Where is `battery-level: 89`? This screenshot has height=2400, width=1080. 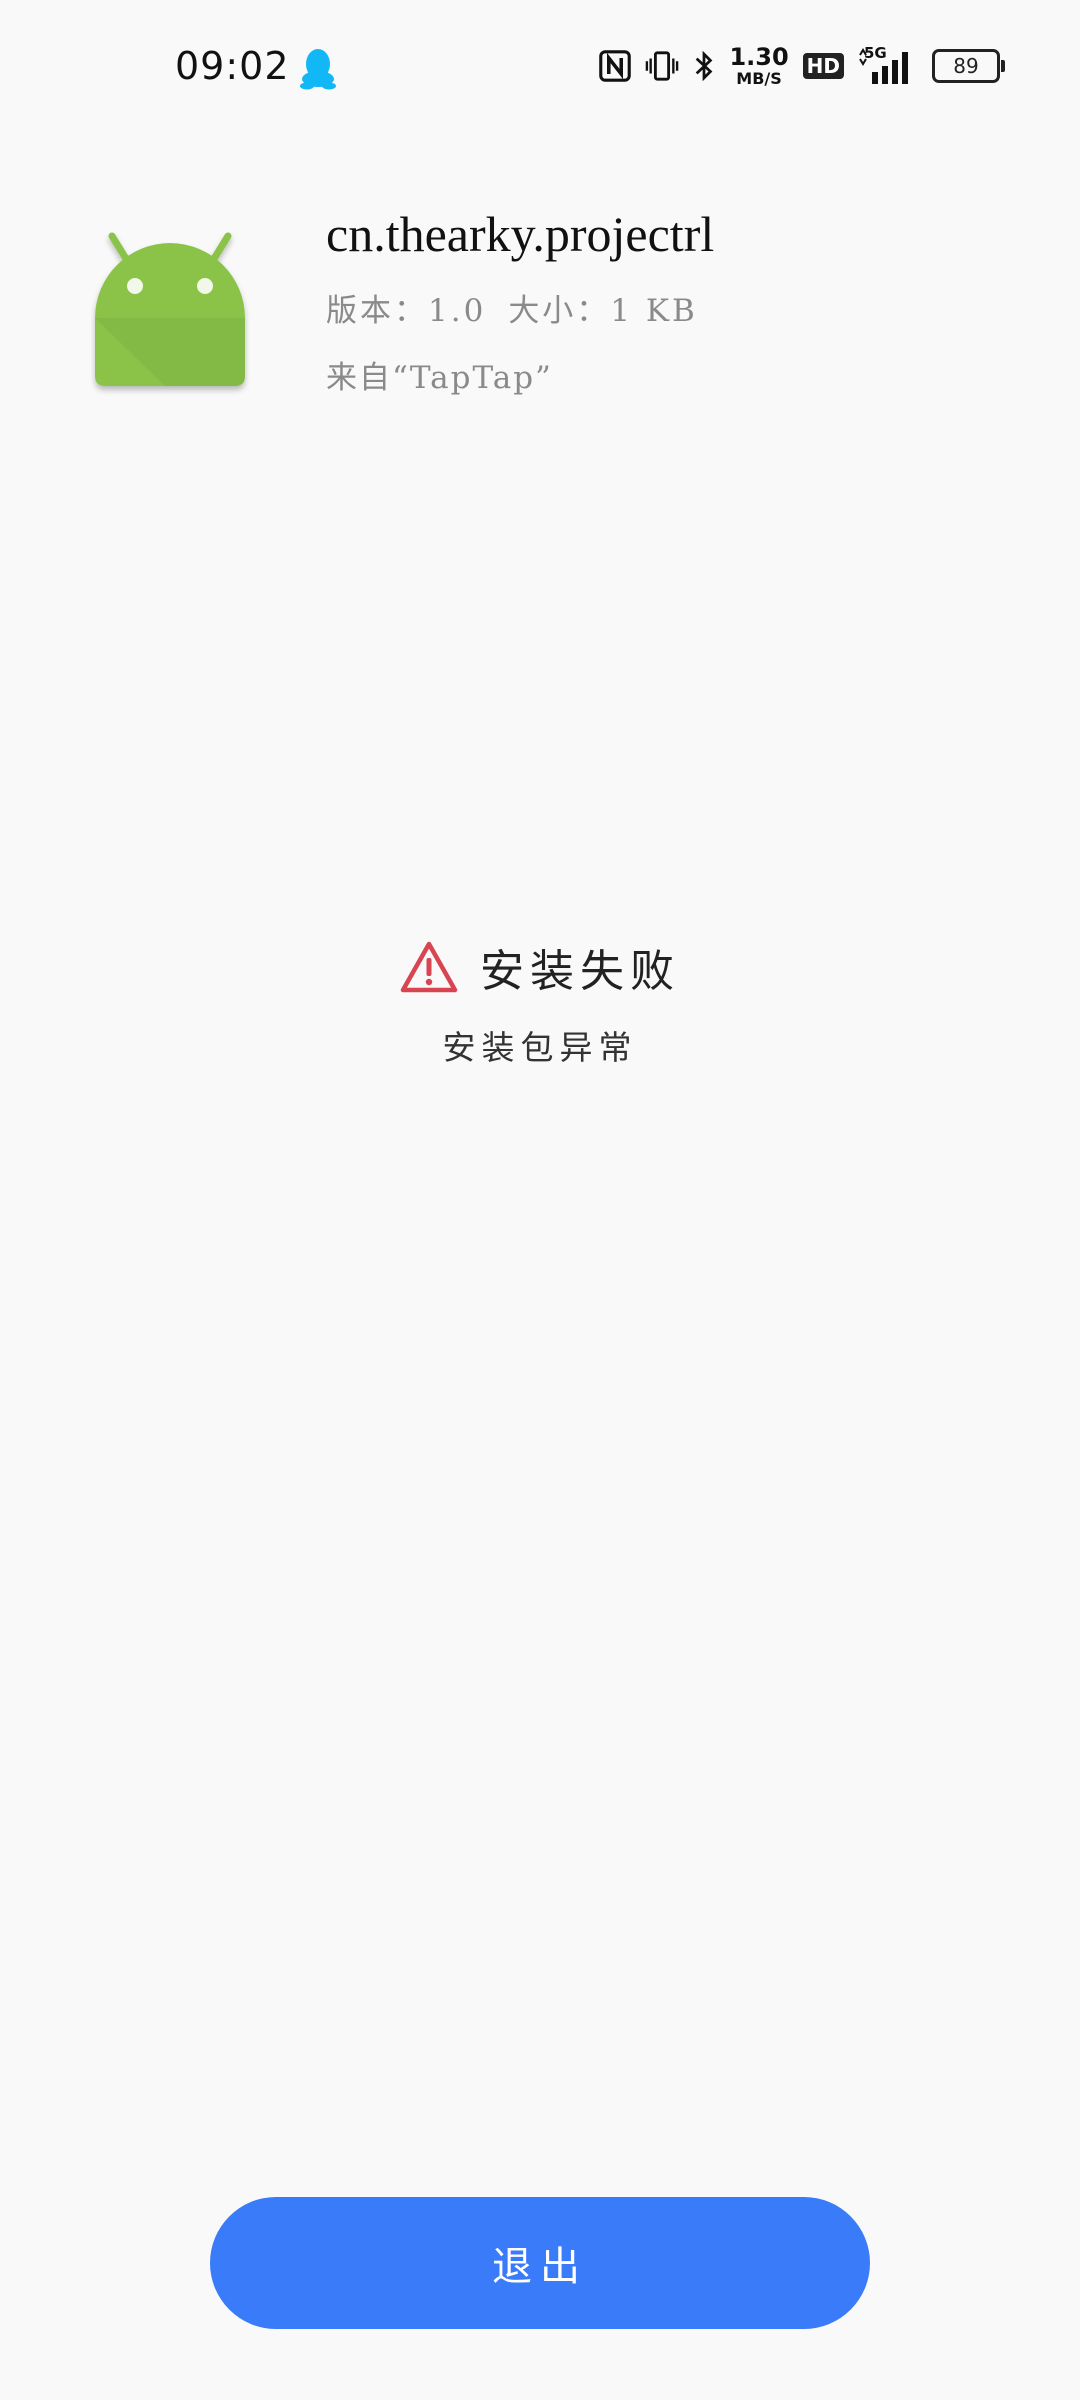 battery-level: 89 is located at coordinates (966, 66).